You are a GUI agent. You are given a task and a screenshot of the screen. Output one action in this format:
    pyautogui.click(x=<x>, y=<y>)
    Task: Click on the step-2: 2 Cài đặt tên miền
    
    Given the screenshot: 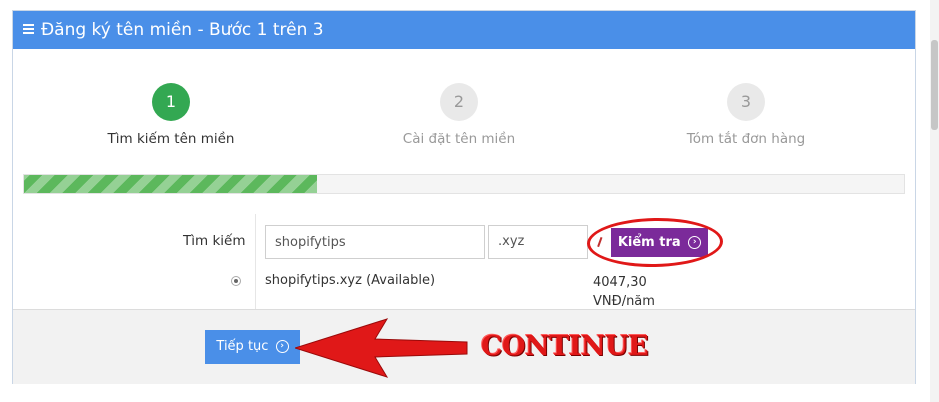 What is the action you would take?
    pyautogui.click(x=459, y=115)
    